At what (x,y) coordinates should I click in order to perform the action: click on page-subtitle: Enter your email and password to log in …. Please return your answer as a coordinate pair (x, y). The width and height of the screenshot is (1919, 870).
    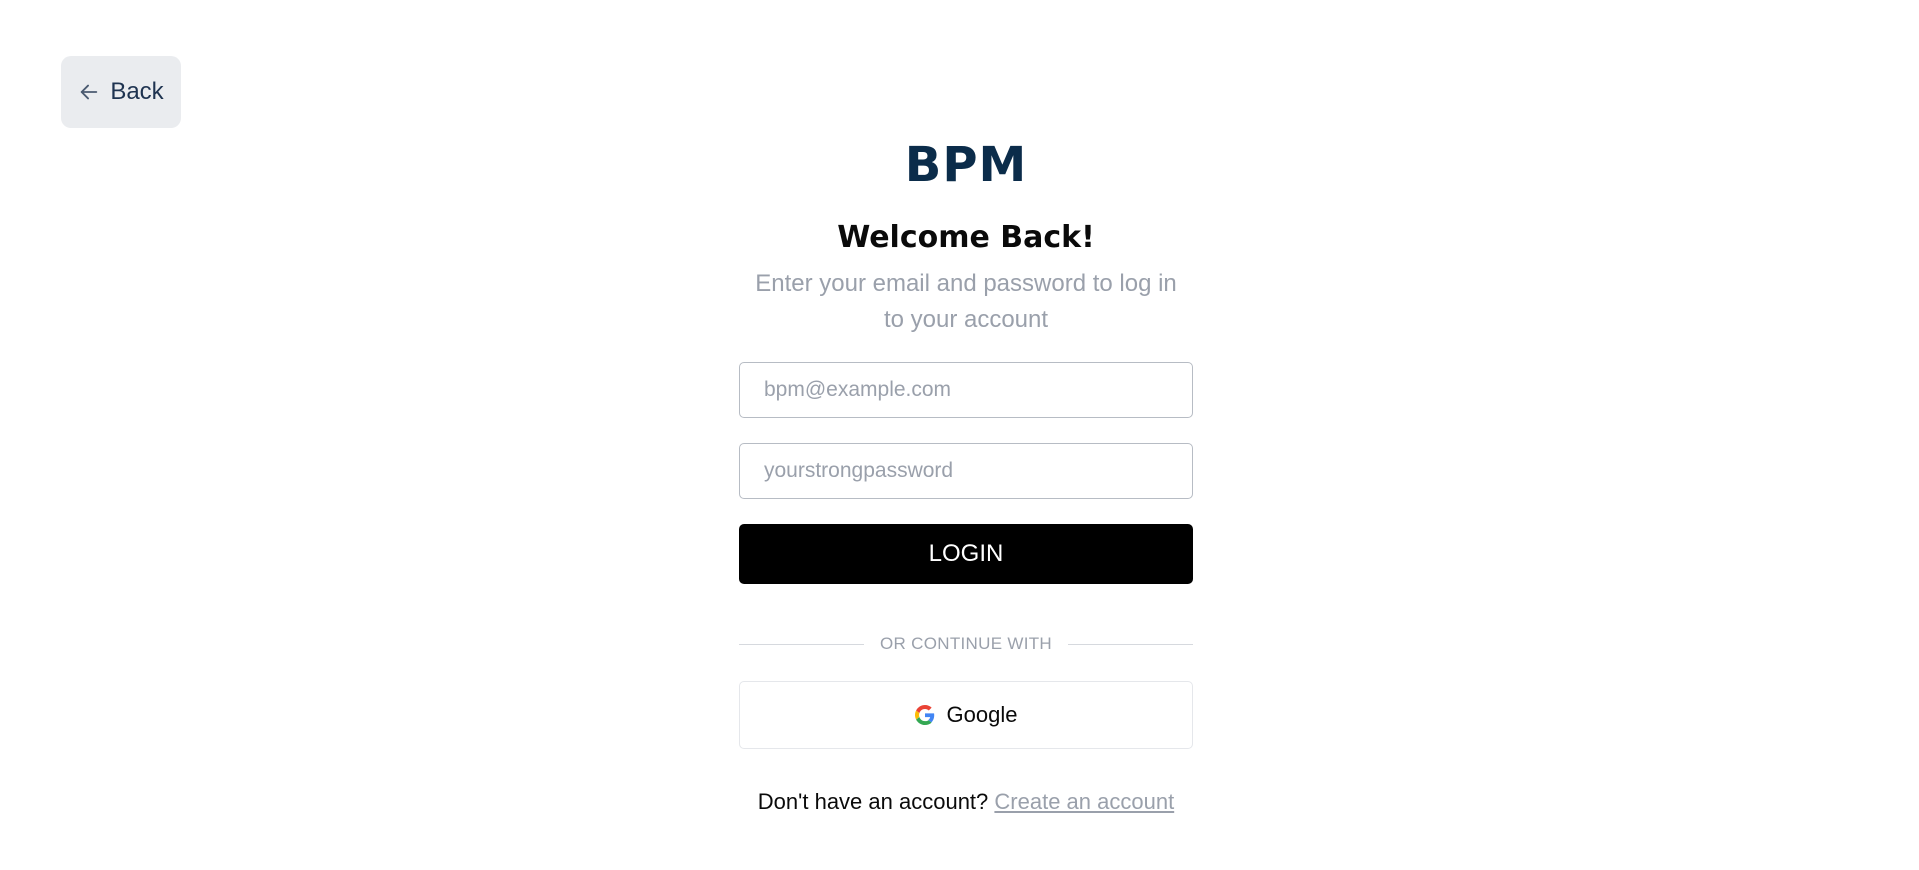
    Looking at the image, I should click on (966, 302).